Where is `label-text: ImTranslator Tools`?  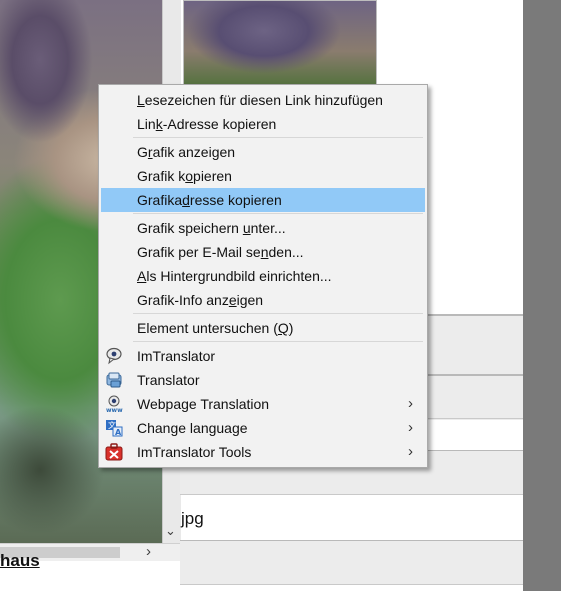
label-text: ImTranslator Tools is located at coordinates (194, 452).